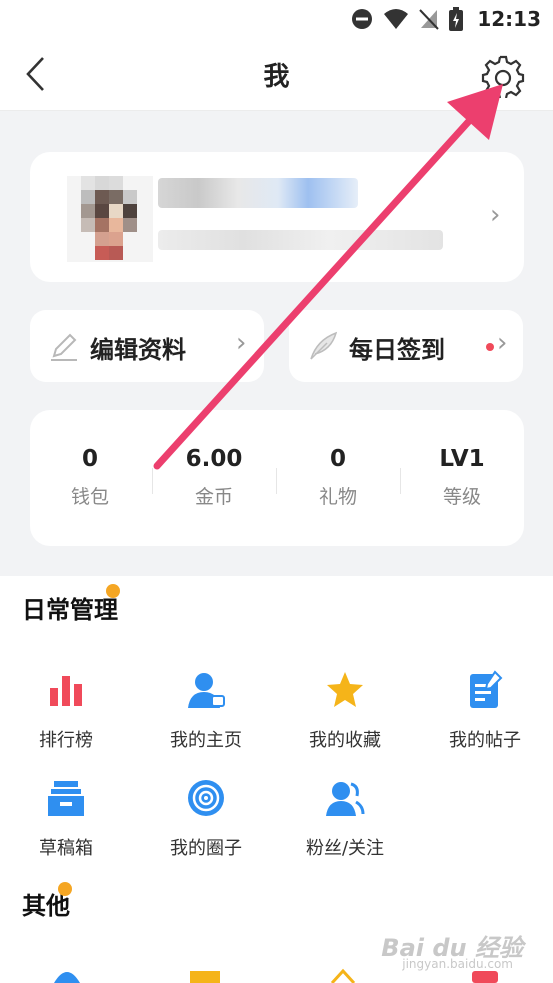 This screenshot has height=983, width=553. Describe the element at coordinates (362, 19) in the screenshot. I see `do-not-disturb-icon` at that location.